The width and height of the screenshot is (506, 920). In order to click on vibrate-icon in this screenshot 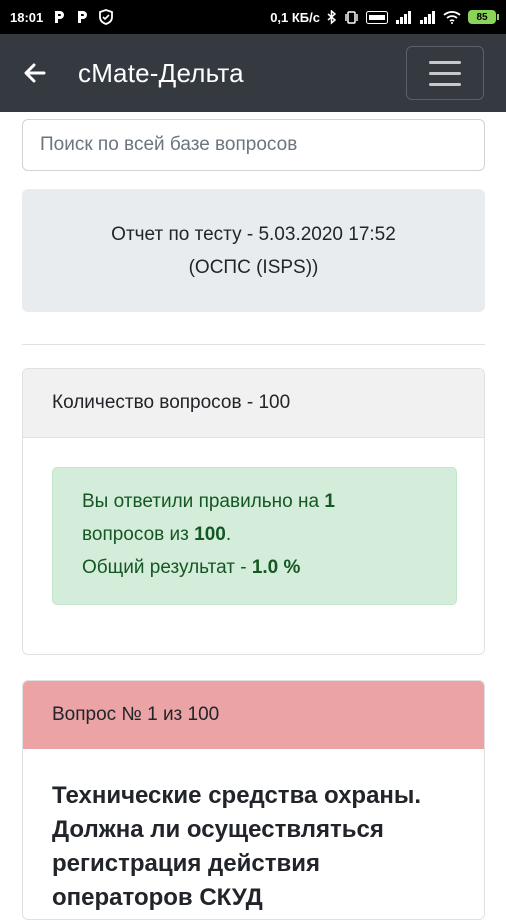, I will do `click(351, 17)`.